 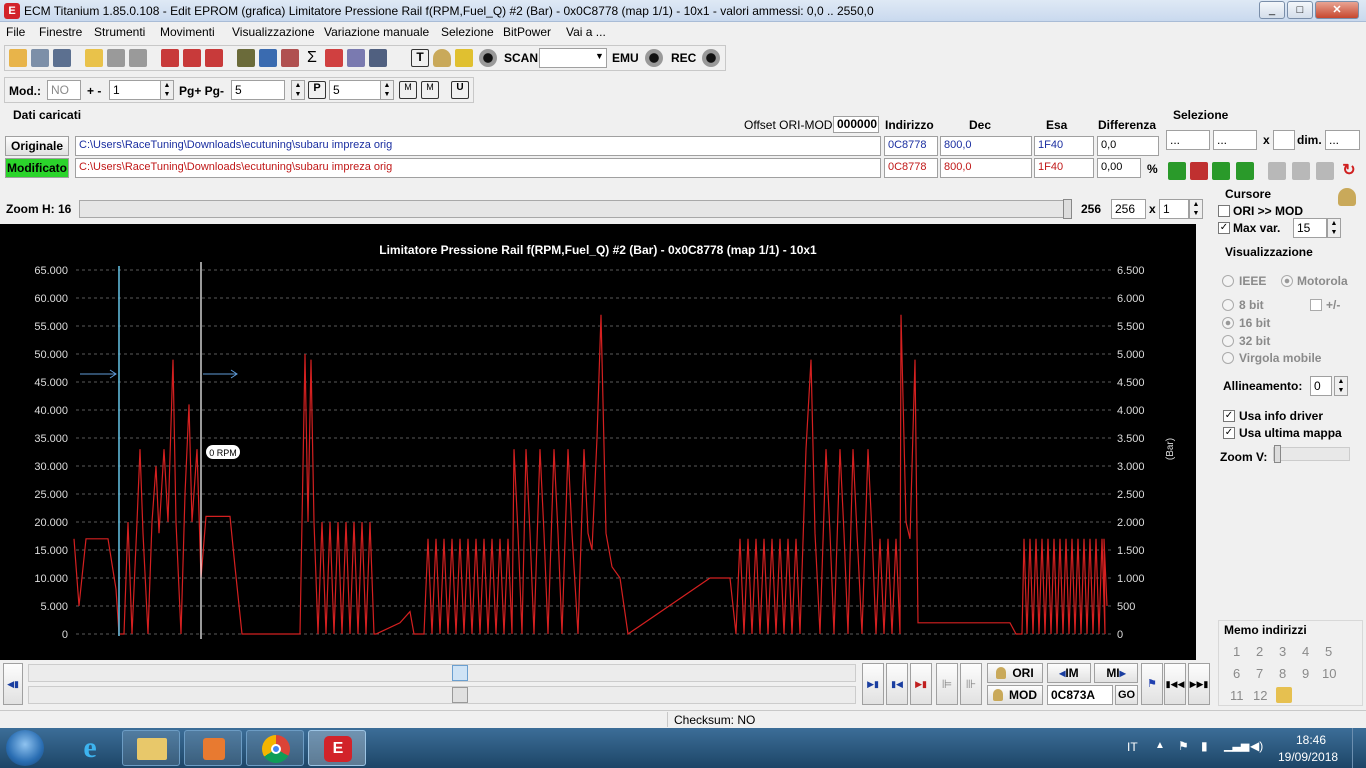 I want to click on flag-icon: ⚑, so click(x=1152, y=684).